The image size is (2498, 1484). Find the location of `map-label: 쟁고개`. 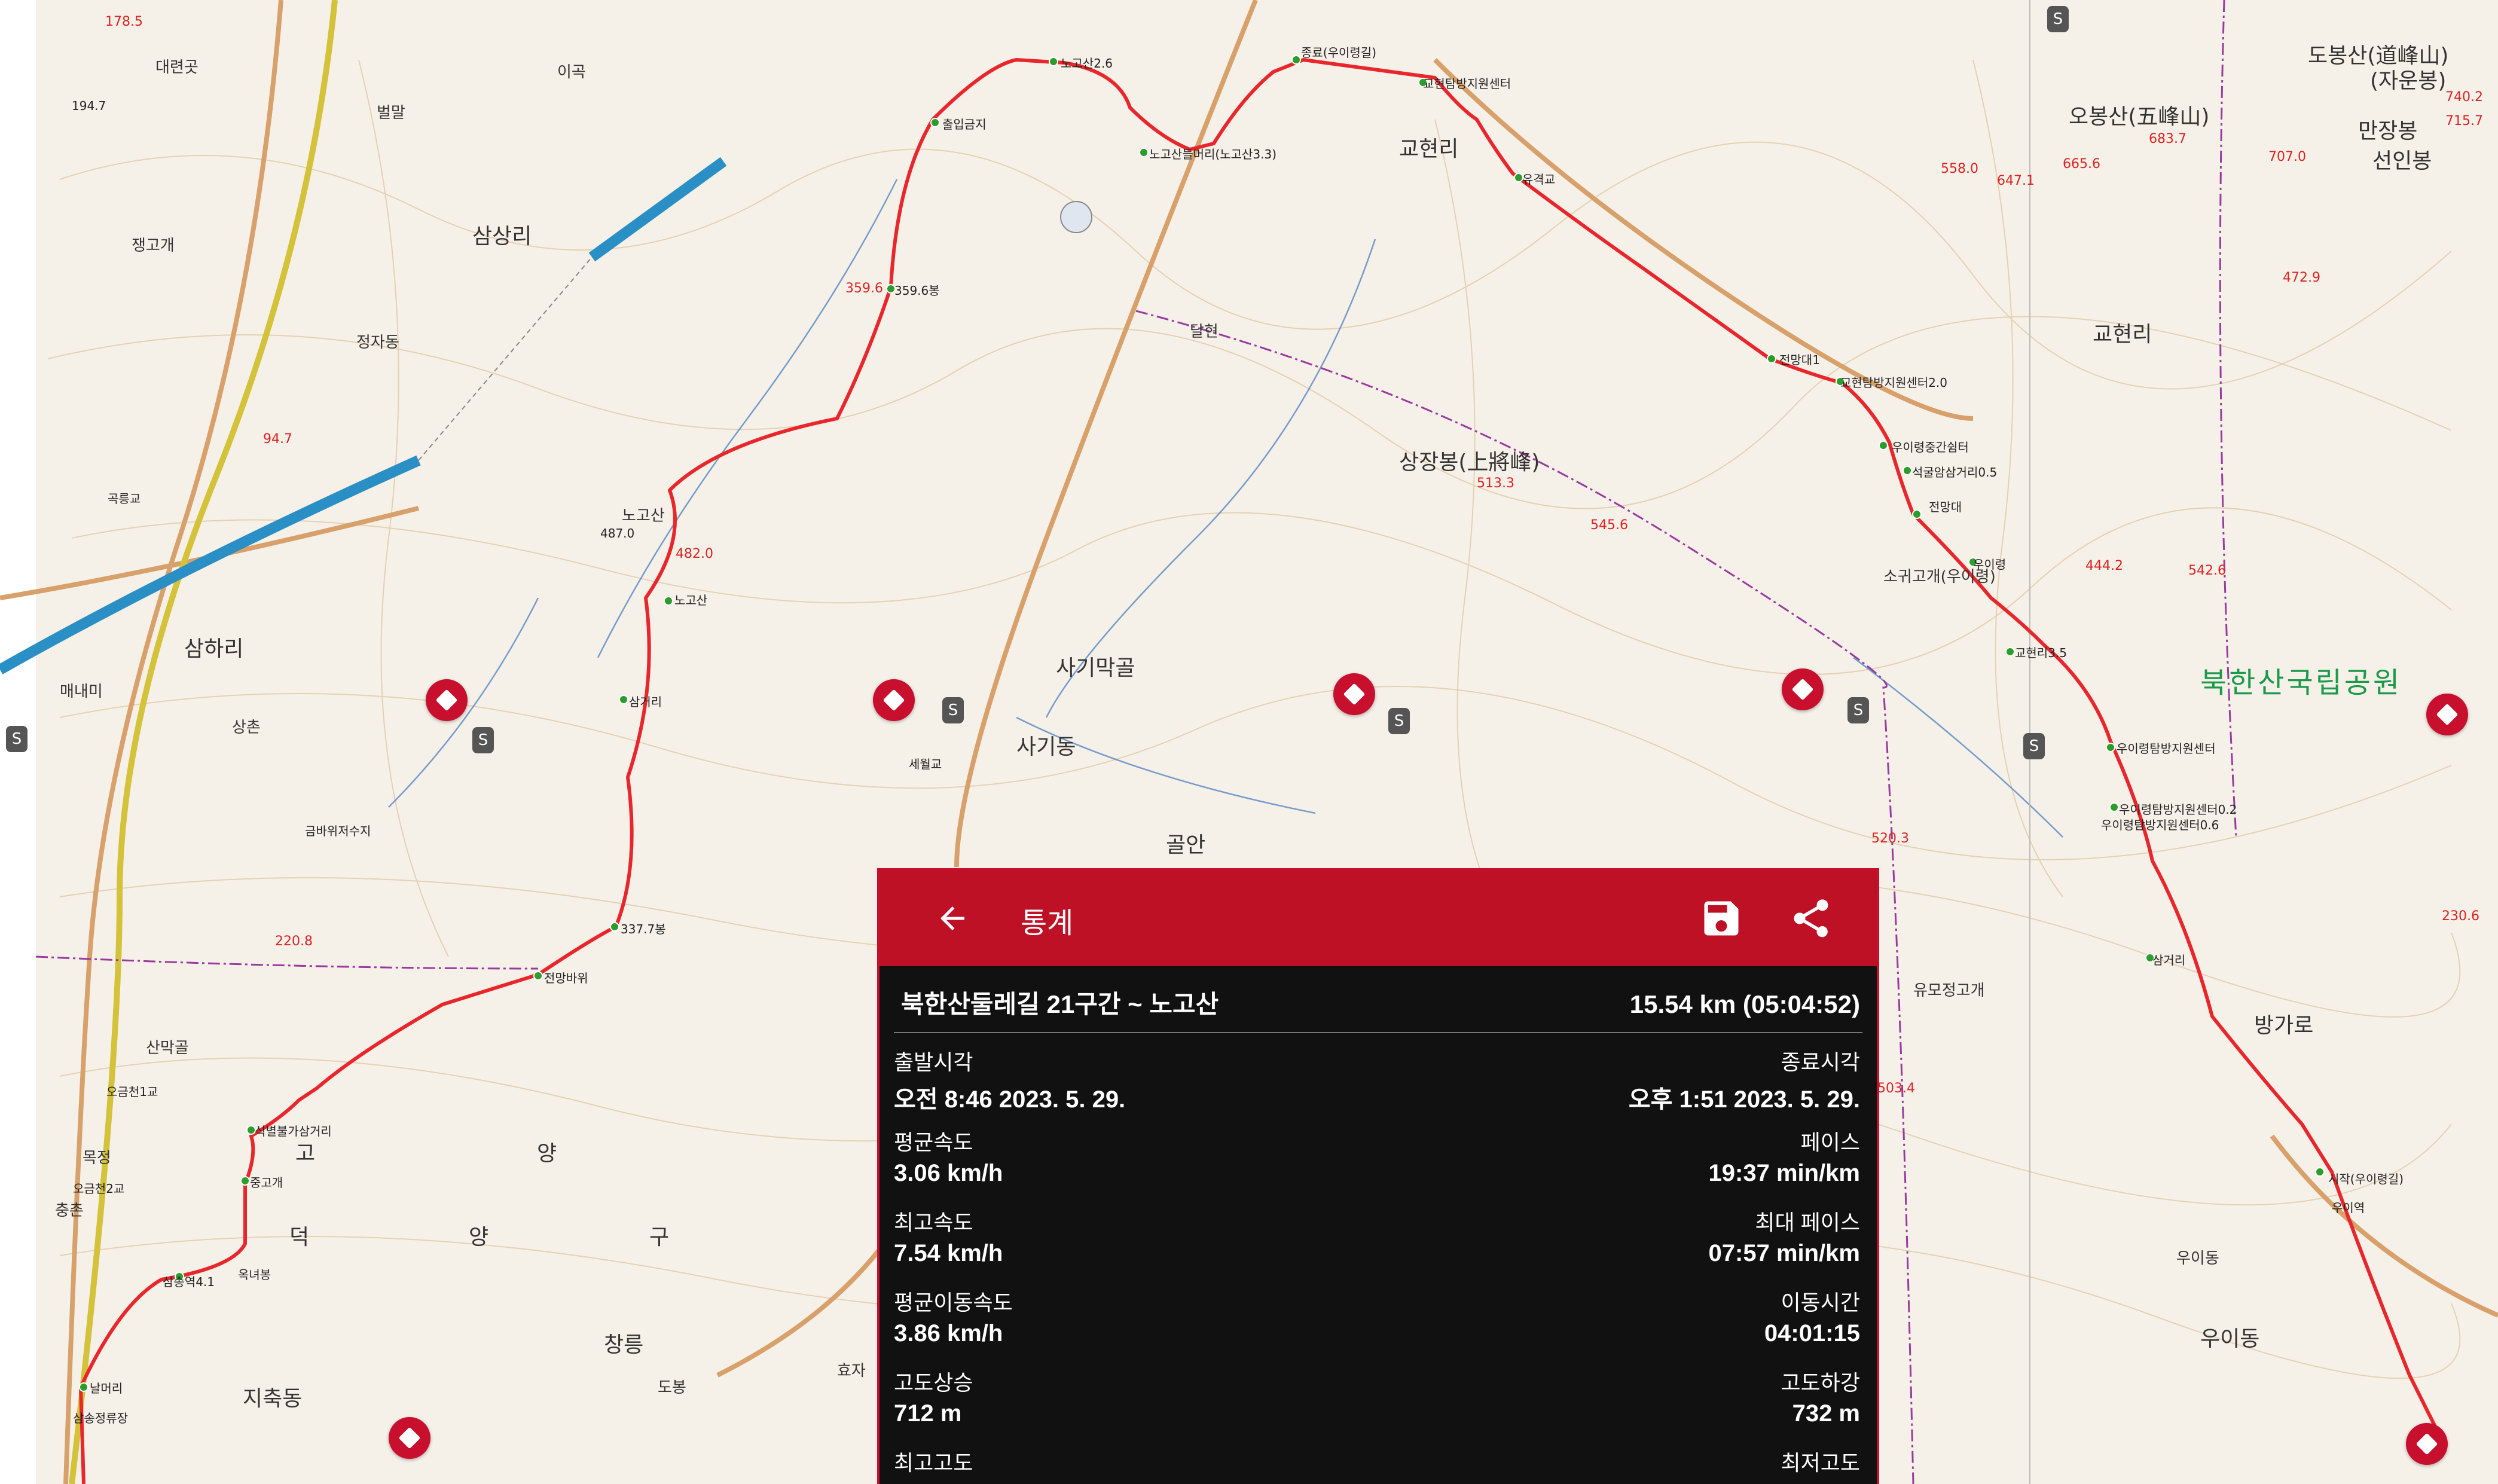

map-label: 쟁고개 is located at coordinates (153, 246).